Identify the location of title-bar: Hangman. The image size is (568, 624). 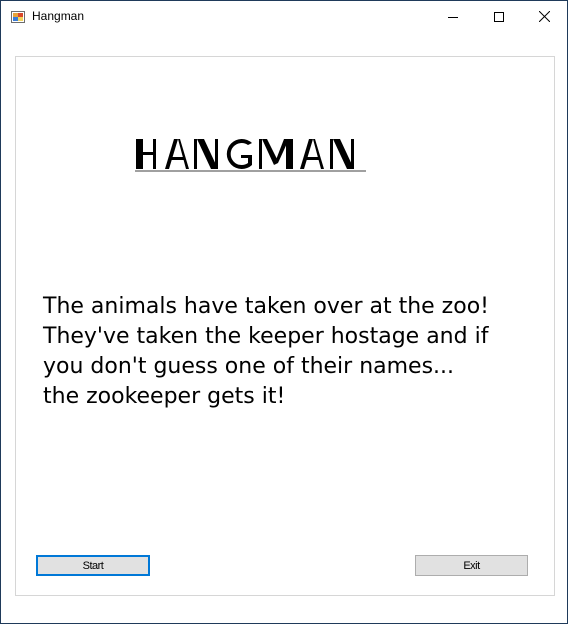
(284, 16).